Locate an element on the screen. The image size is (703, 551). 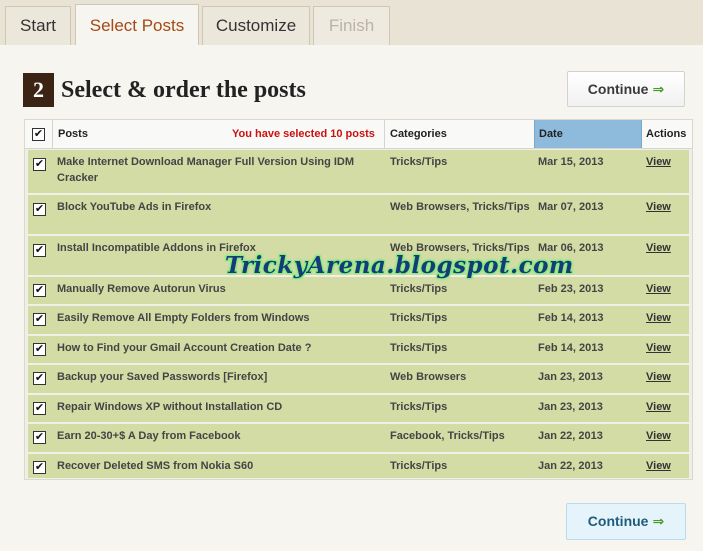
post-category: Web Browsers, Tricks/Tips is located at coordinates (460, 207).